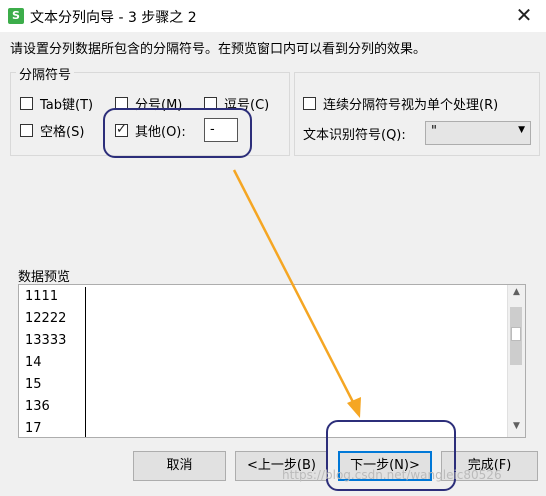  Describe the element at coordinates (296, 293) in the screenshot. I see `annotation-arrow` at that location.